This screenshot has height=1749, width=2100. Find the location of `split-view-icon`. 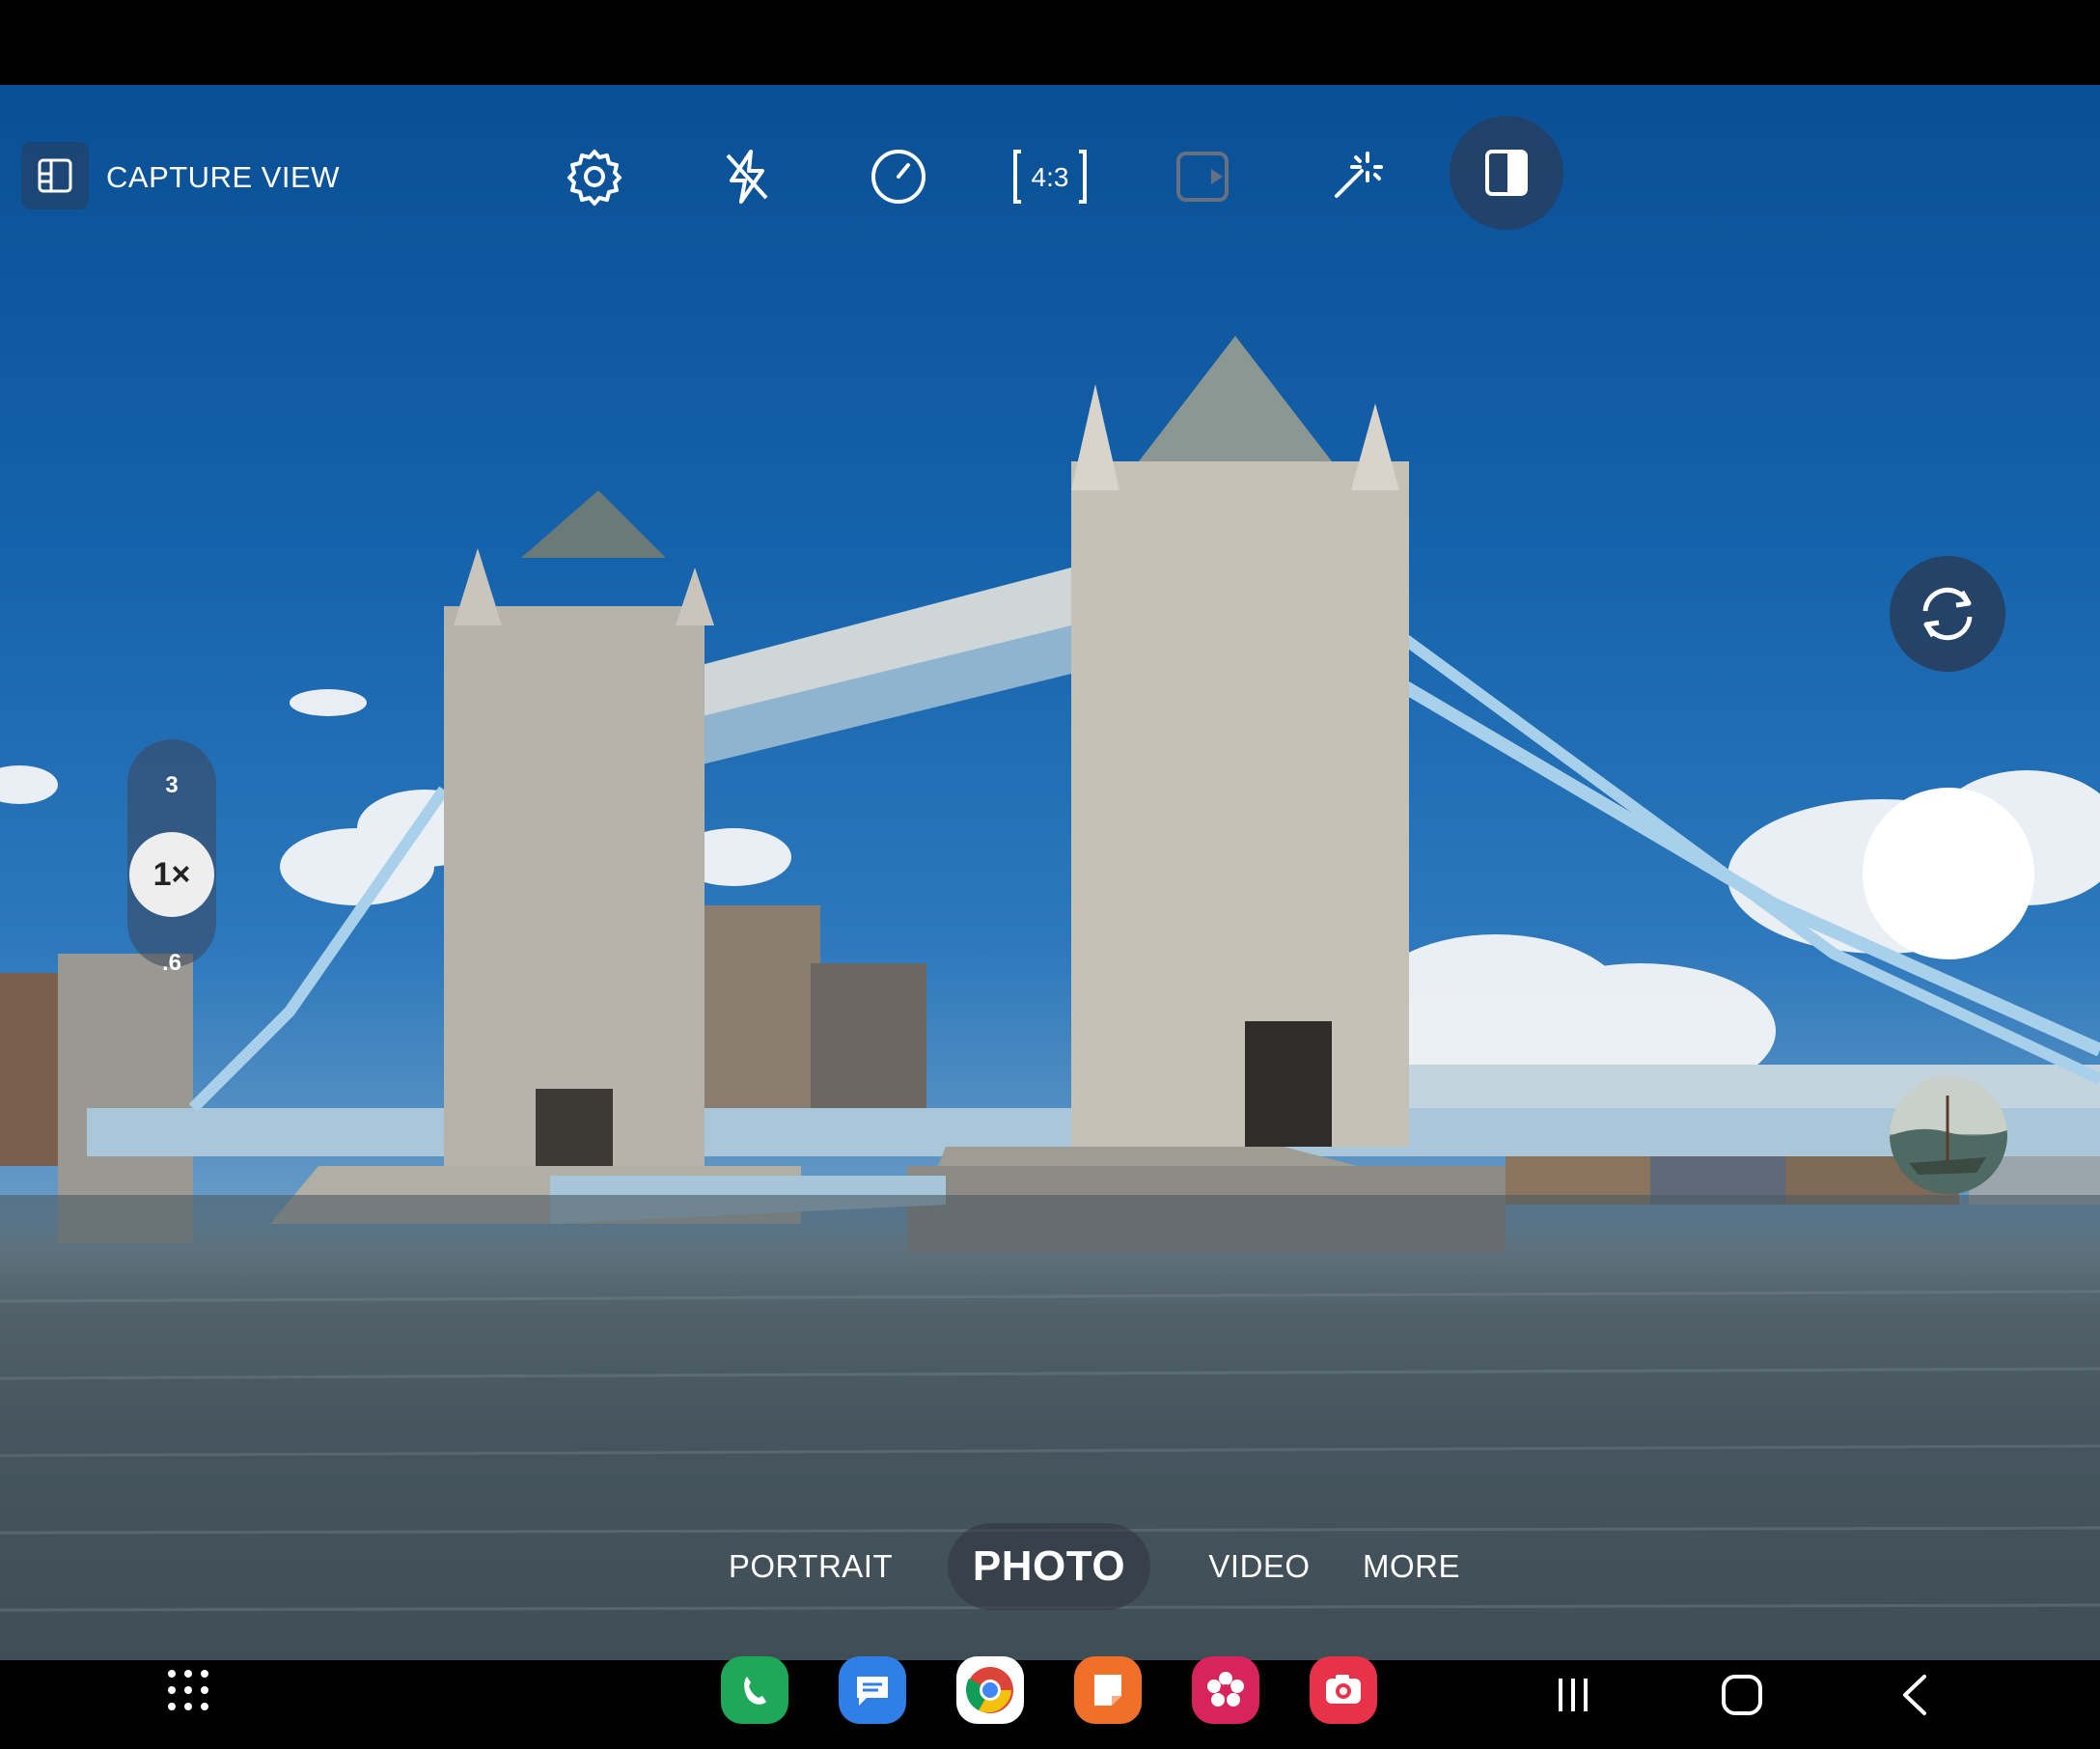

split-view-icon is located at coordinates (1506, 173).